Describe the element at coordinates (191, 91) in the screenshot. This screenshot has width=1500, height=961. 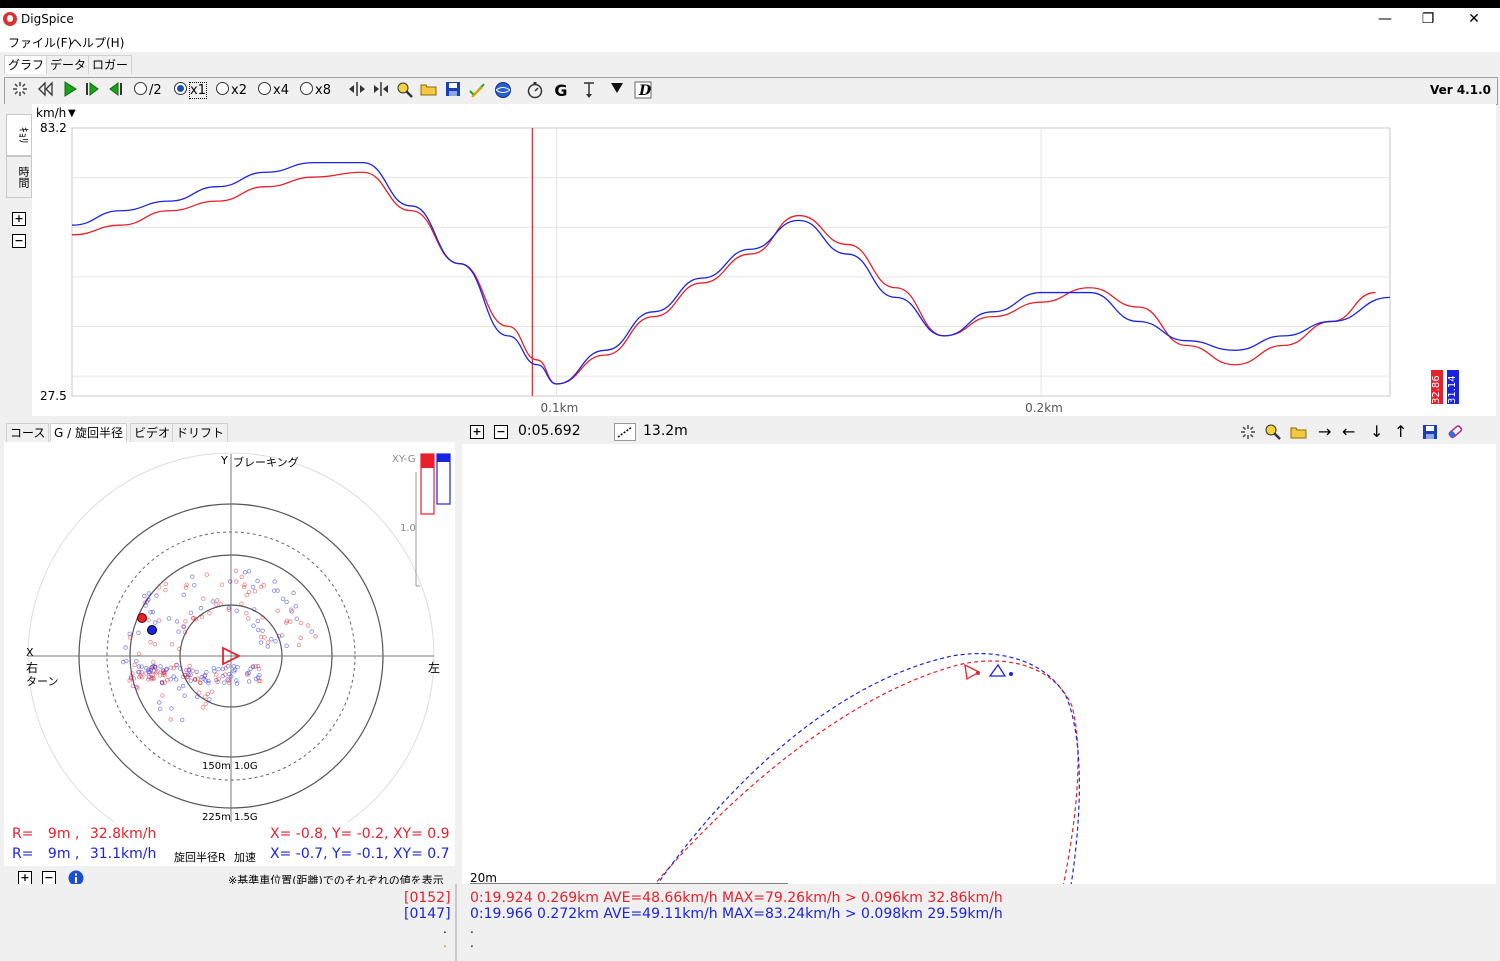
I see `speed-x1-radio: x1` at that location.